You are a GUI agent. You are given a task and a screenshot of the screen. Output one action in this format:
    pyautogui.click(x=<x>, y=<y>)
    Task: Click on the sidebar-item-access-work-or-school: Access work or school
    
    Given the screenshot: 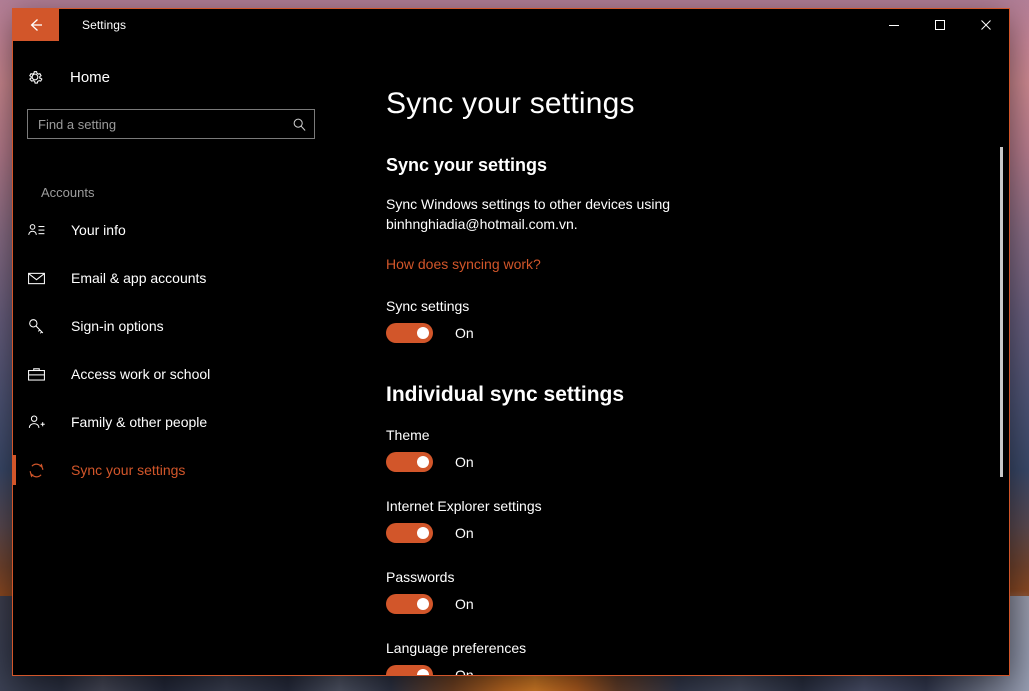 What is the action you would take?
    pyautogui.click(x=179, y=374)
    